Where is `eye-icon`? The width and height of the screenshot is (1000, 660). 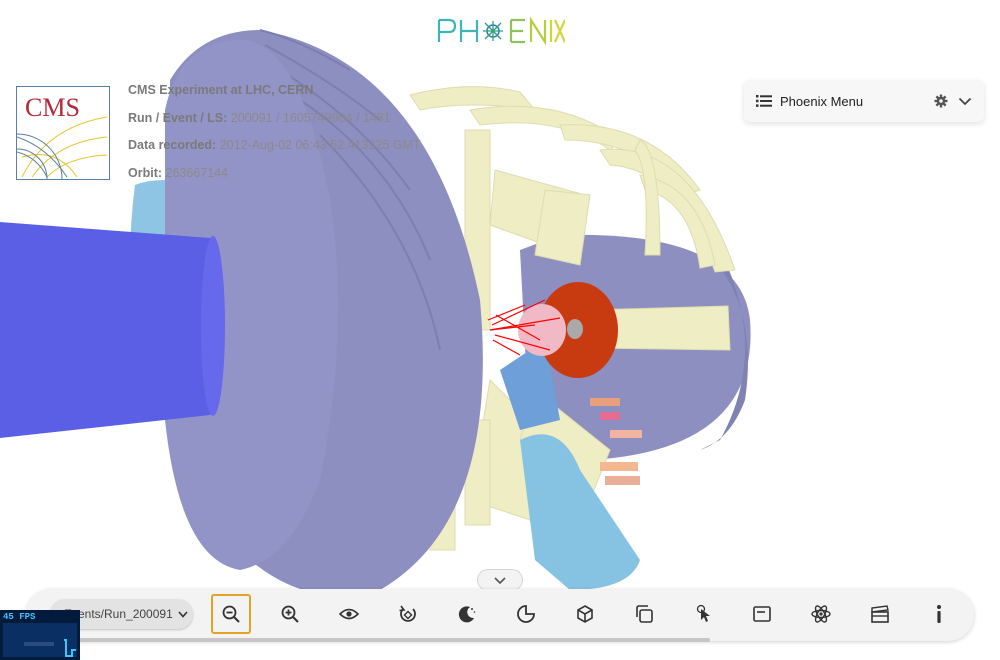
eye-icon is located at coordinates (349, 614).